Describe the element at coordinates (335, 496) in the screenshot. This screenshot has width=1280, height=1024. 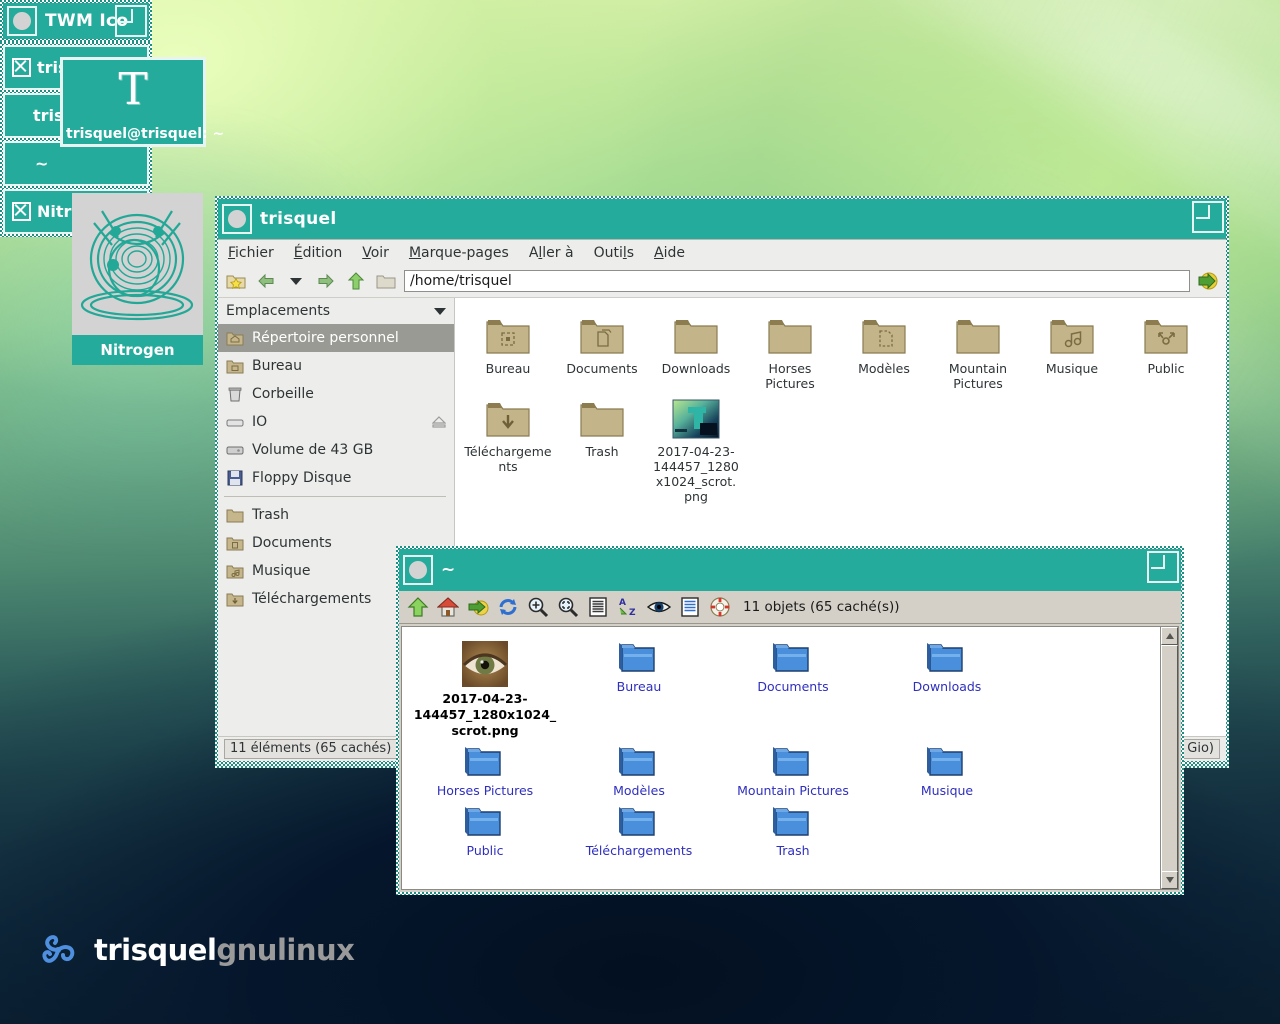
I see `sidebar-divider` at that location.